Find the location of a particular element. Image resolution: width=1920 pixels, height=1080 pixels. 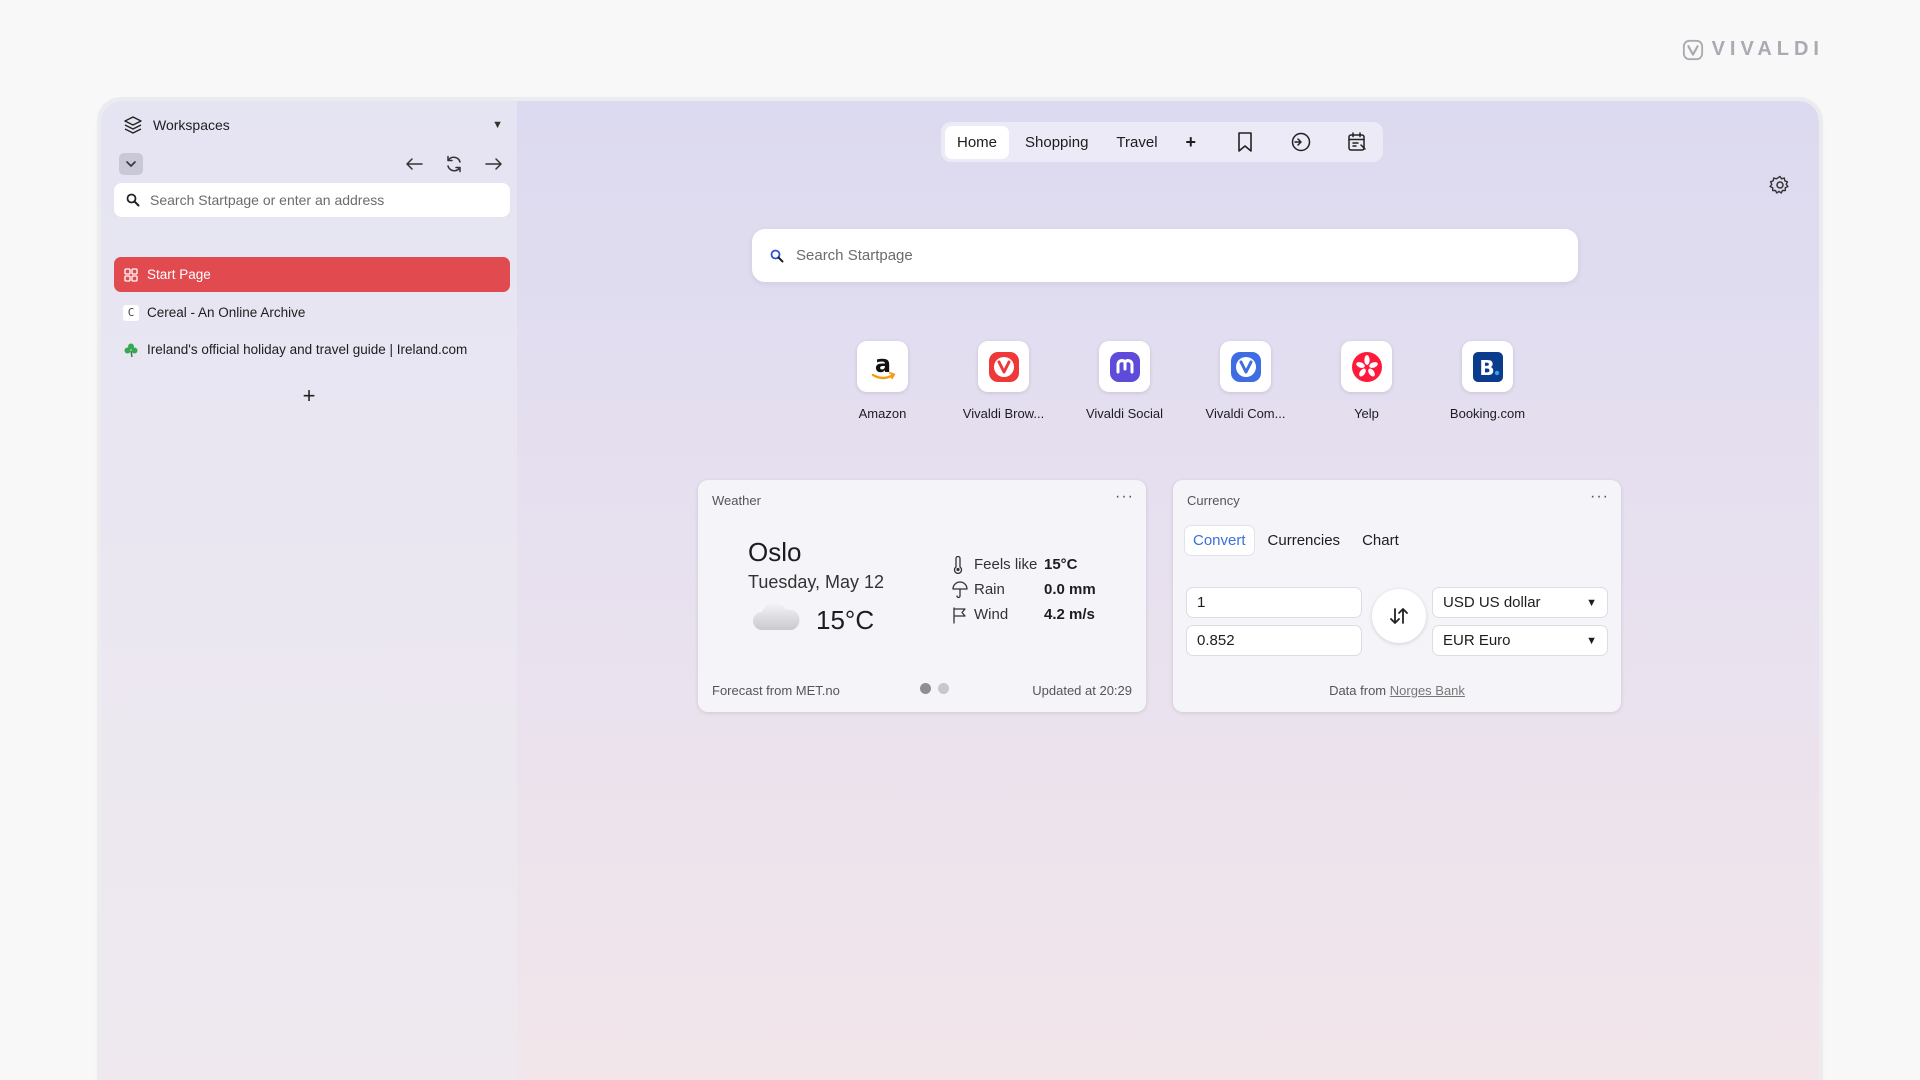

calendar-icon is located at coordinates (1357, 141).